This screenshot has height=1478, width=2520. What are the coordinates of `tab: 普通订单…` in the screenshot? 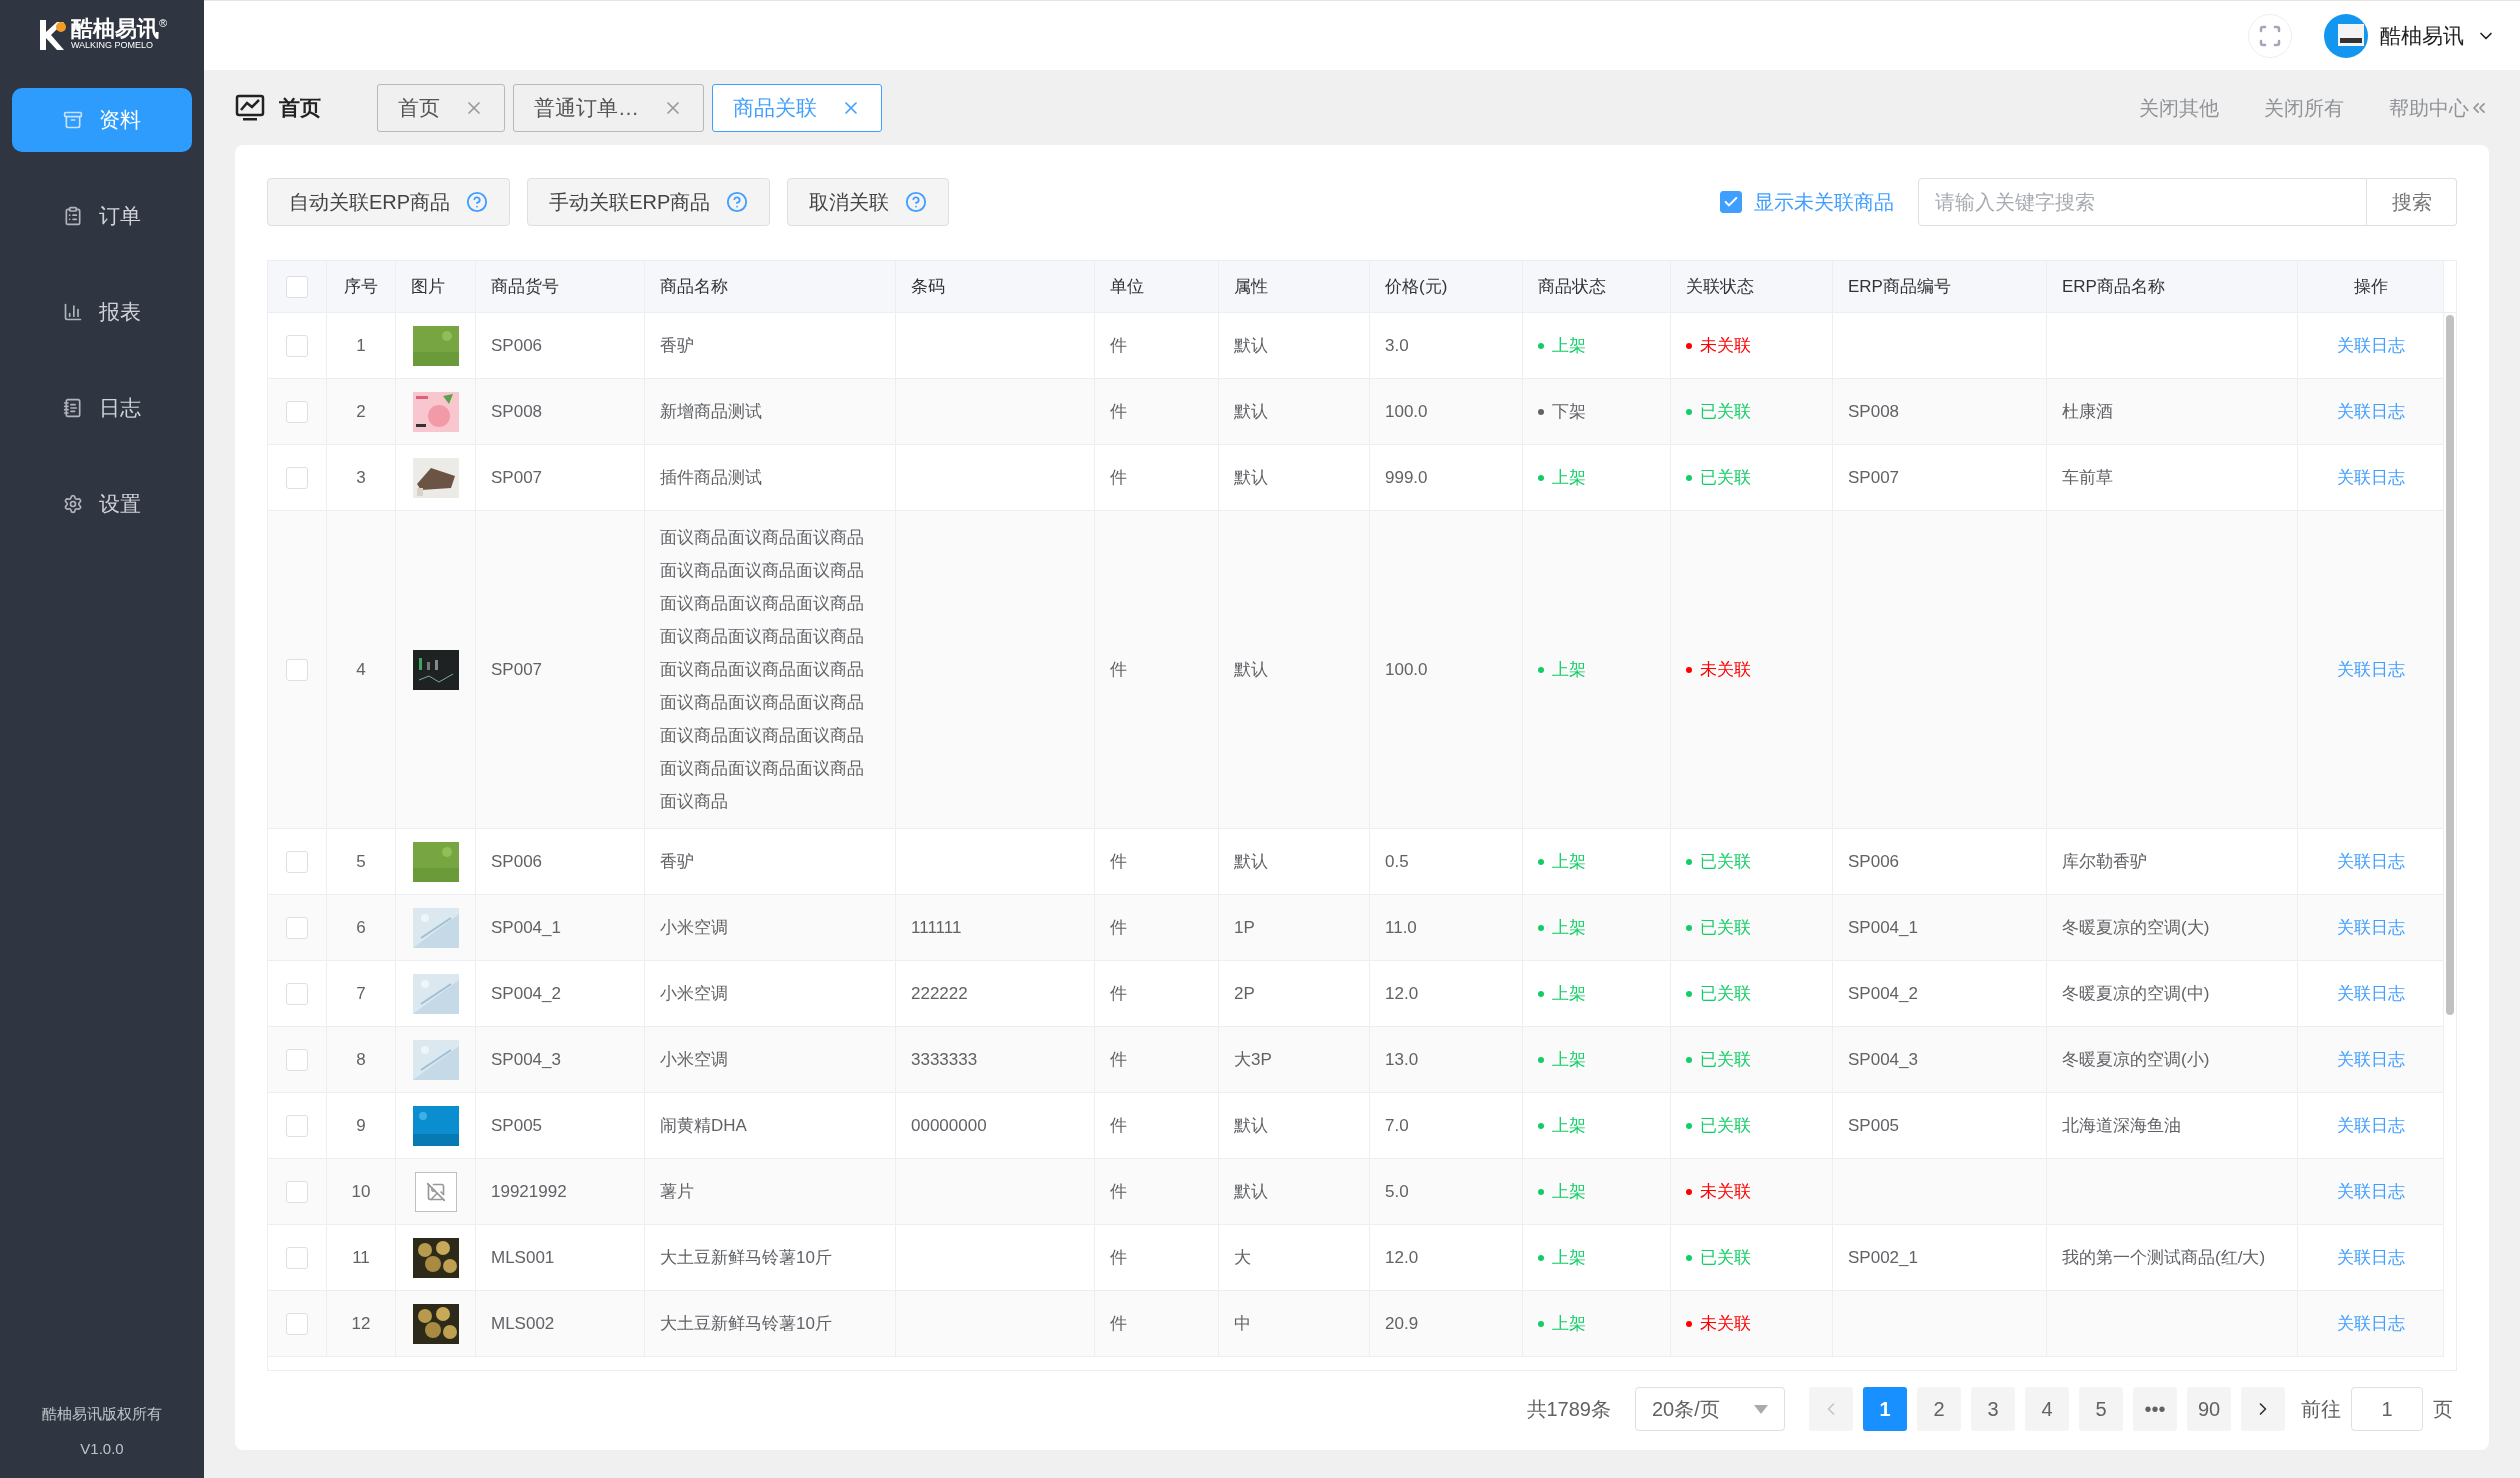 It's located at (608, 107).